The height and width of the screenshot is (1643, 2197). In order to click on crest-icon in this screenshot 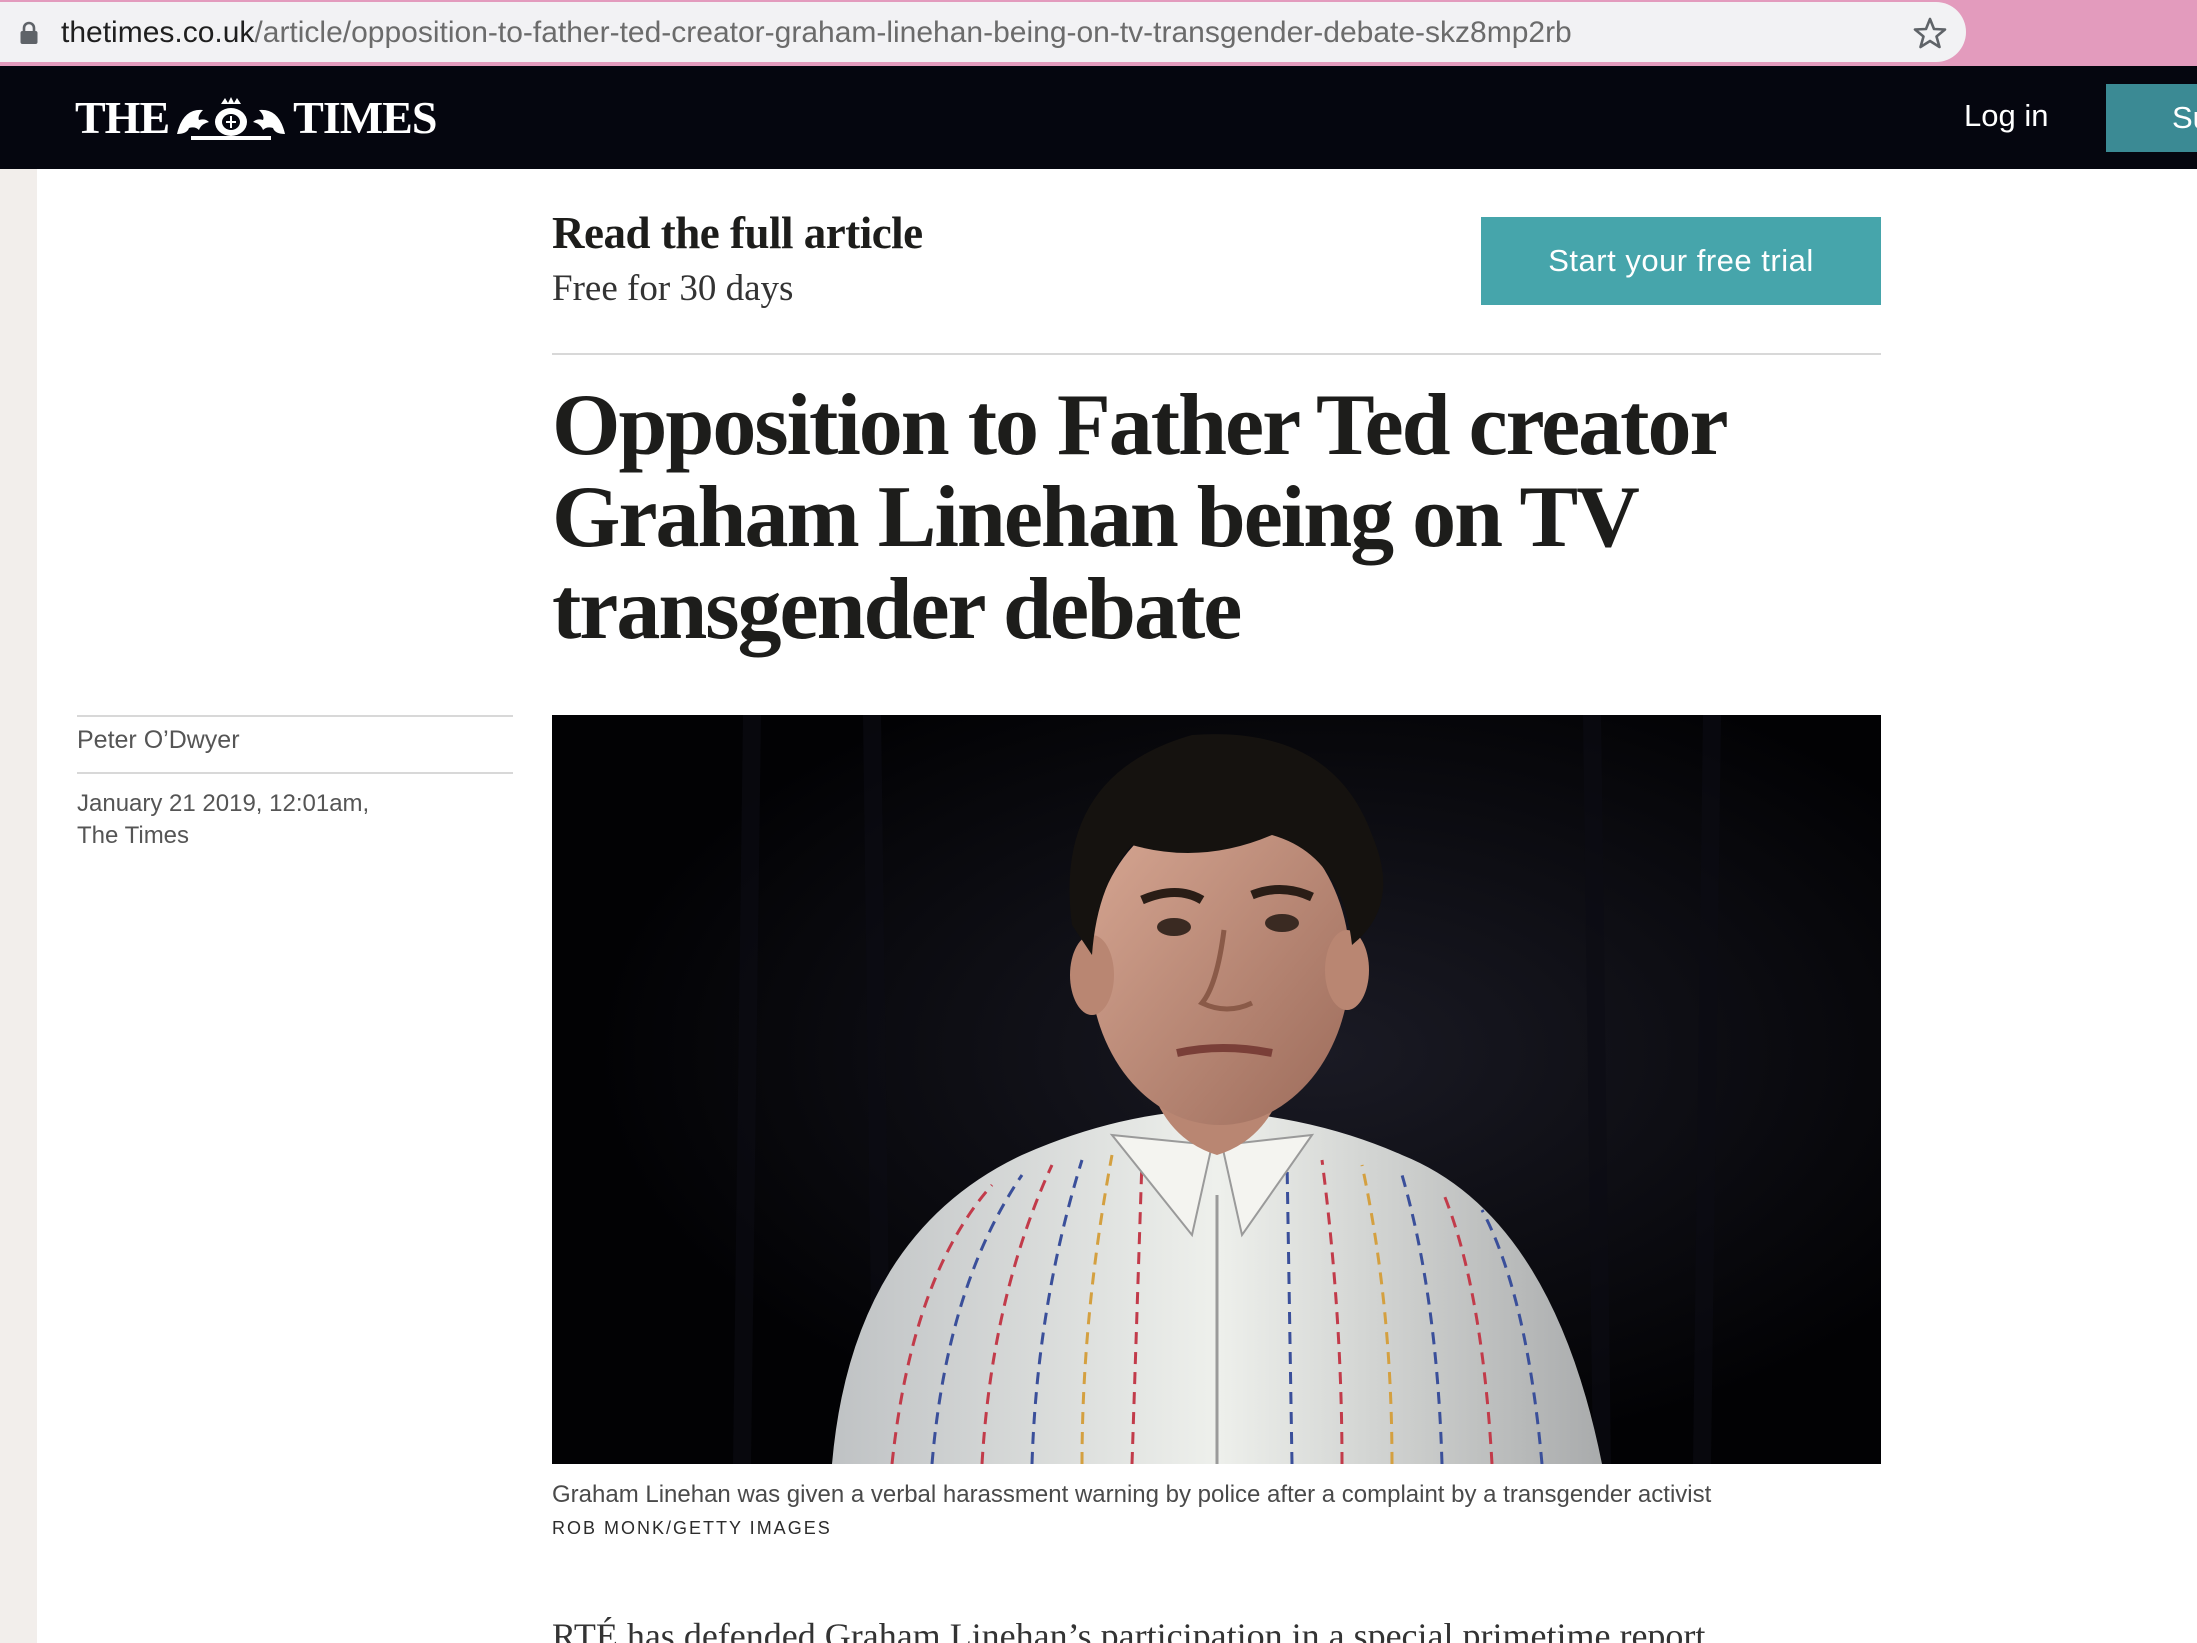, I will do `click(231, 118)`.